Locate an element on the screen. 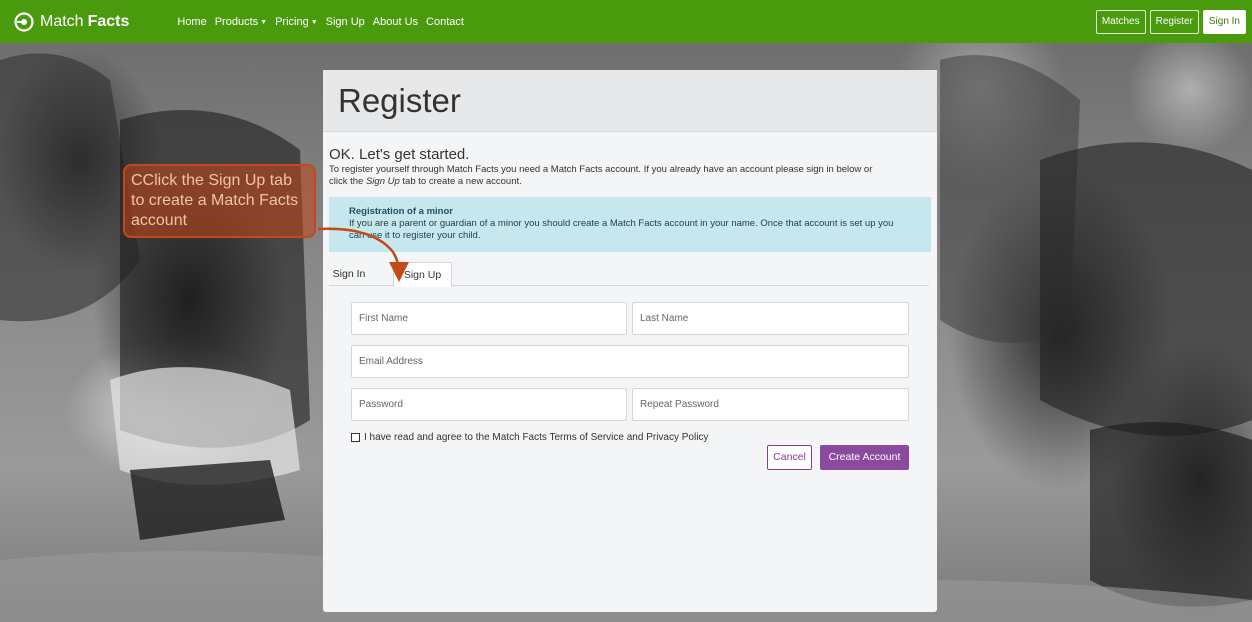 This screenshot has width=1252, height=622. sign-in-button: Sign In is located at coordinates (1224, 22).